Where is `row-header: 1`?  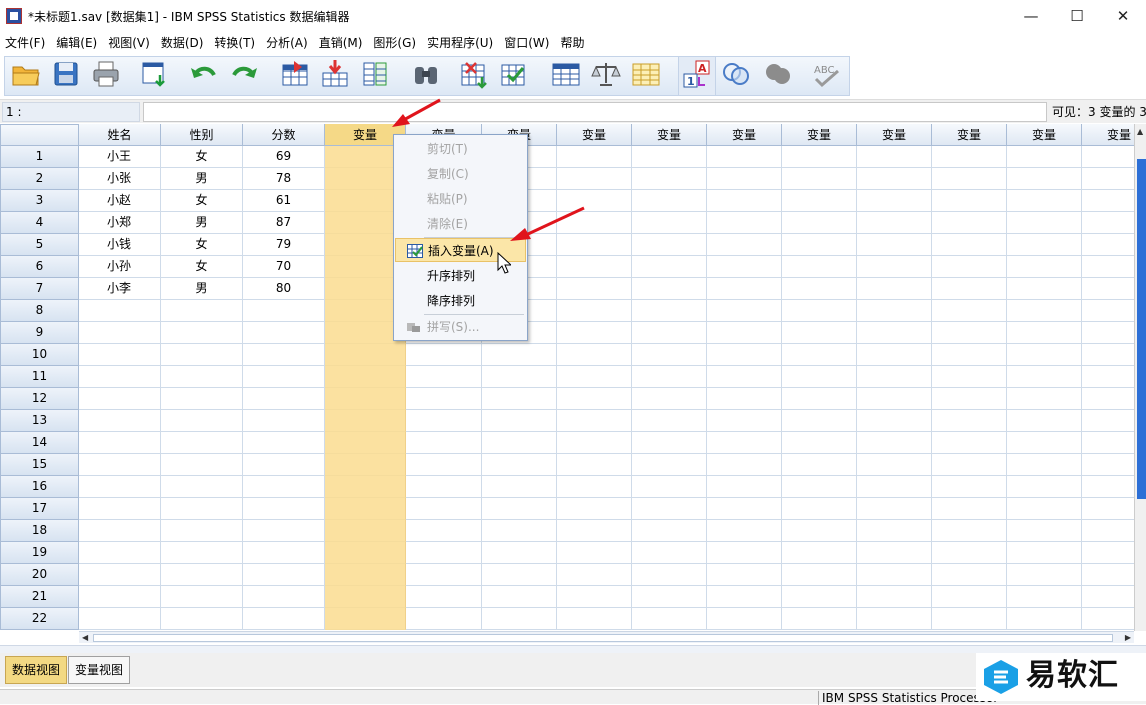 row-header: 1 is located at coordinates (39, 157).